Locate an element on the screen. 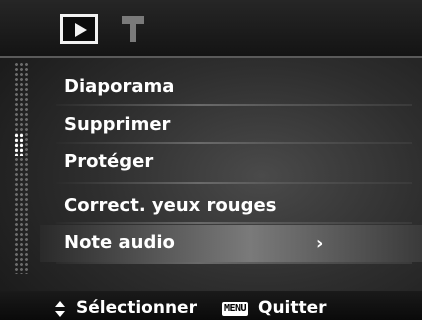 Image resolution: width=422 pixels, height=320 pixels. scrollbar is located at coordinates (22, 168).